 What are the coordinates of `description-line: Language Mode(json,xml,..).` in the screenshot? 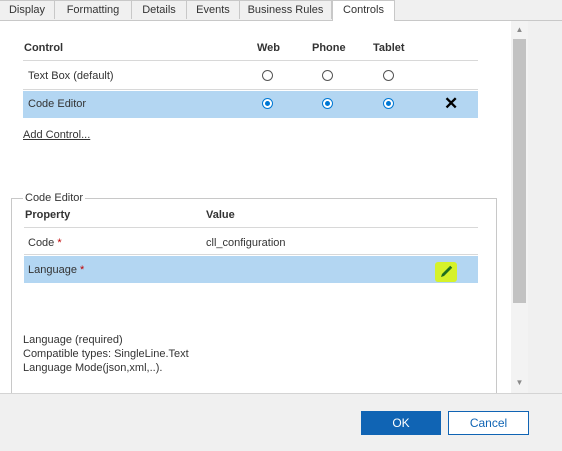 It's located at (93, 368).